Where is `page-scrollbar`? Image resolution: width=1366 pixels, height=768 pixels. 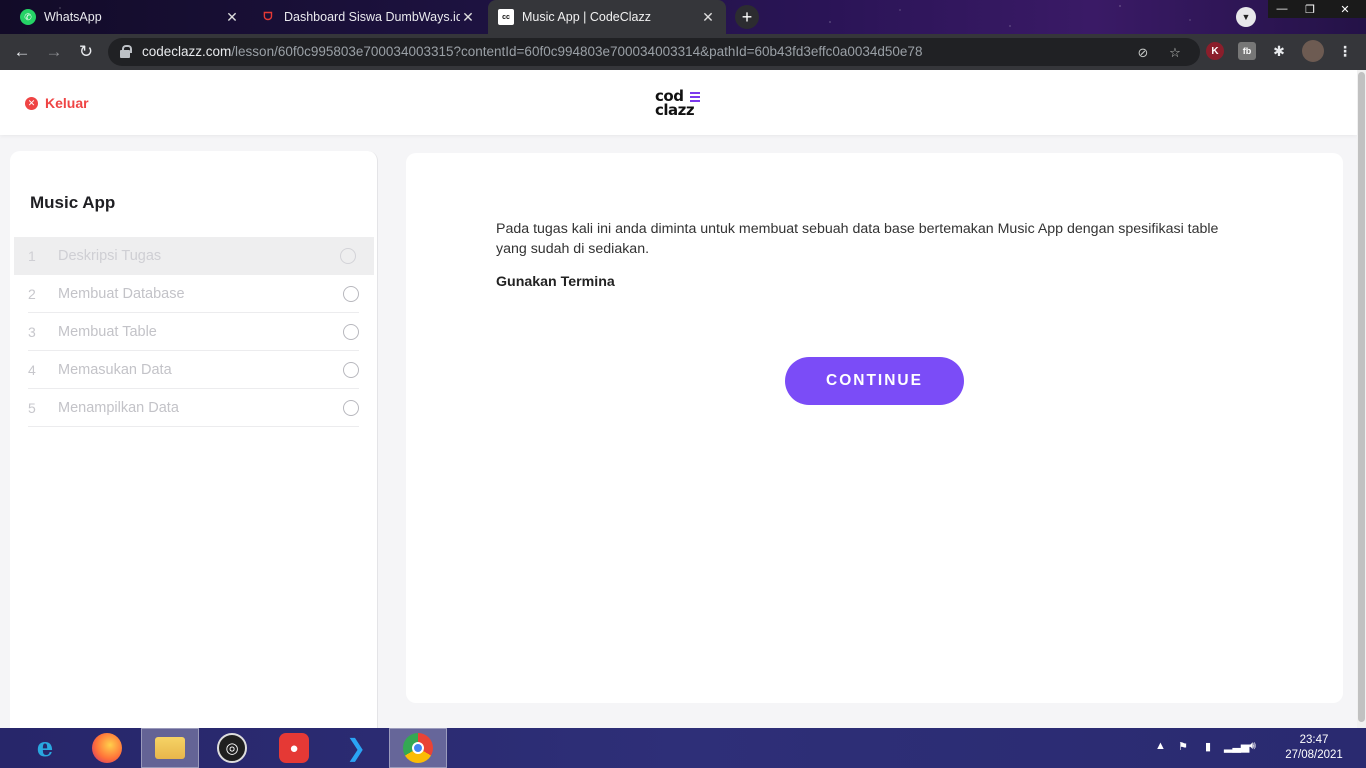
page-scrollbar is located at coordinates (1361, 399).